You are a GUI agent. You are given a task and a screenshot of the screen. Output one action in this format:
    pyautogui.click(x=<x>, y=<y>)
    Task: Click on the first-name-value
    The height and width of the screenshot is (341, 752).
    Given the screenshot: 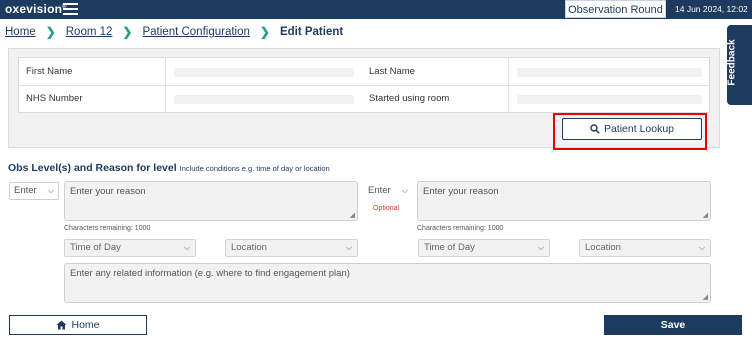 What is the action you would take?
    pyautogui.click(x=263, y=71)
    